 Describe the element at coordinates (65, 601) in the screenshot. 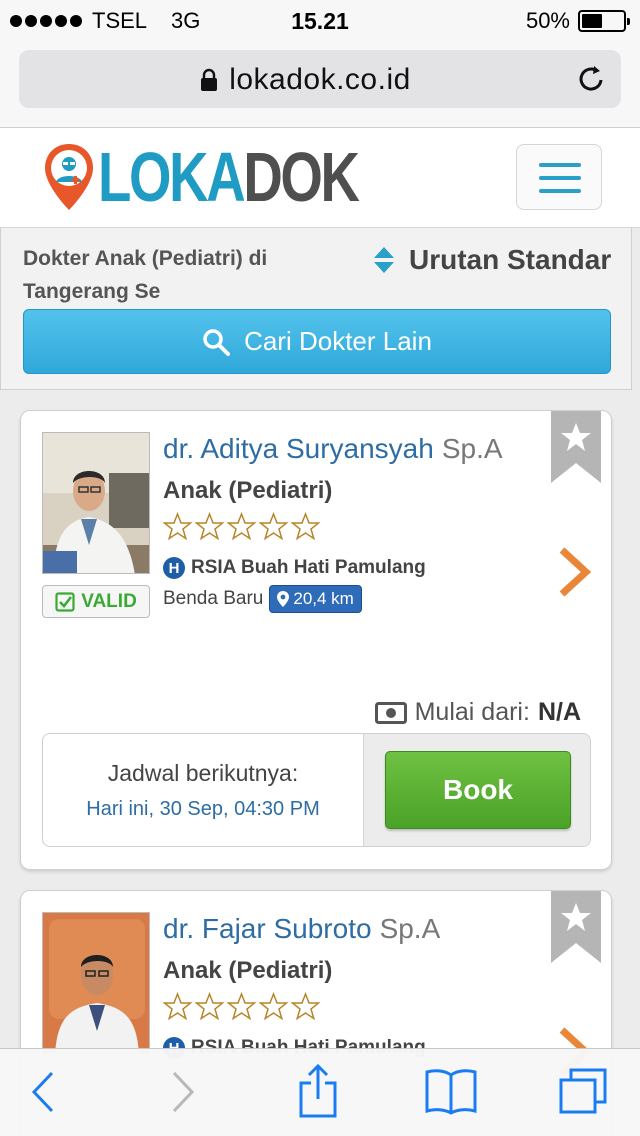

I see `check-square-icon` at that location.